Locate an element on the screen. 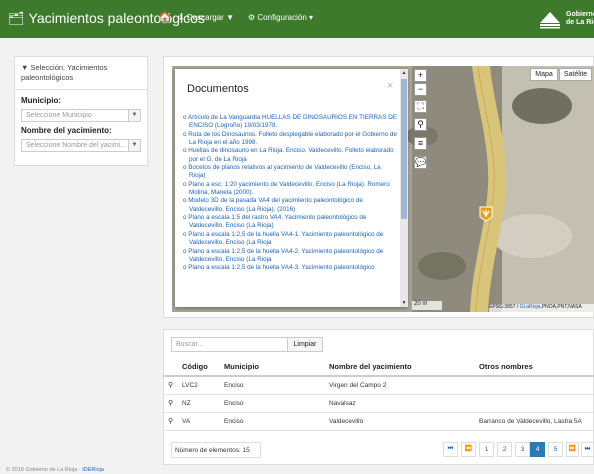 Image resolution: width=594 pixels, height=474 pixels. municipio-select: Seleccione Municipio ▼ is located at coordinates (81, 115).